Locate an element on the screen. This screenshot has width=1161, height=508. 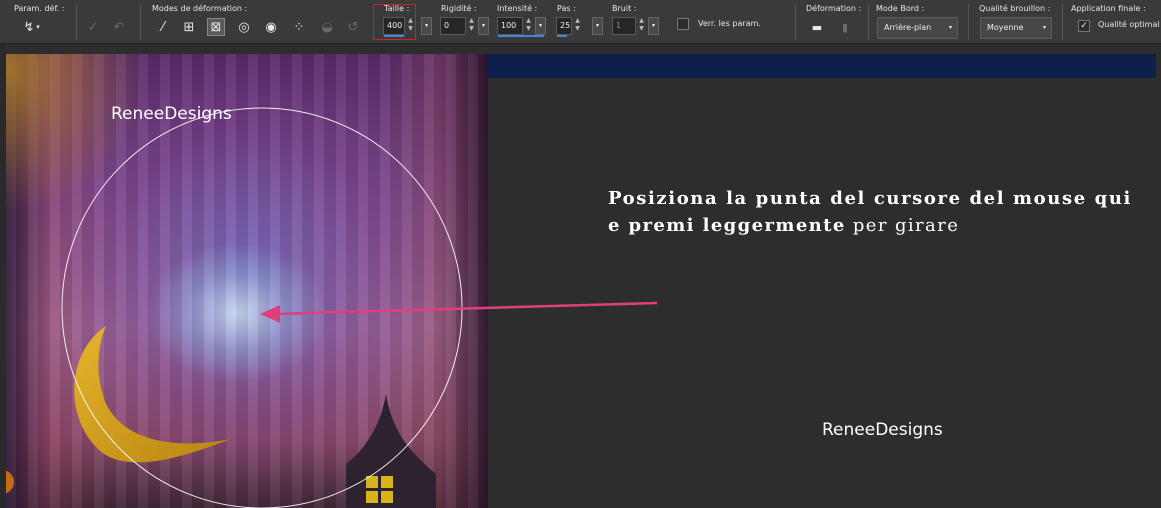
twirl-left-icon: ◉ is located at coordinates (271, 27).